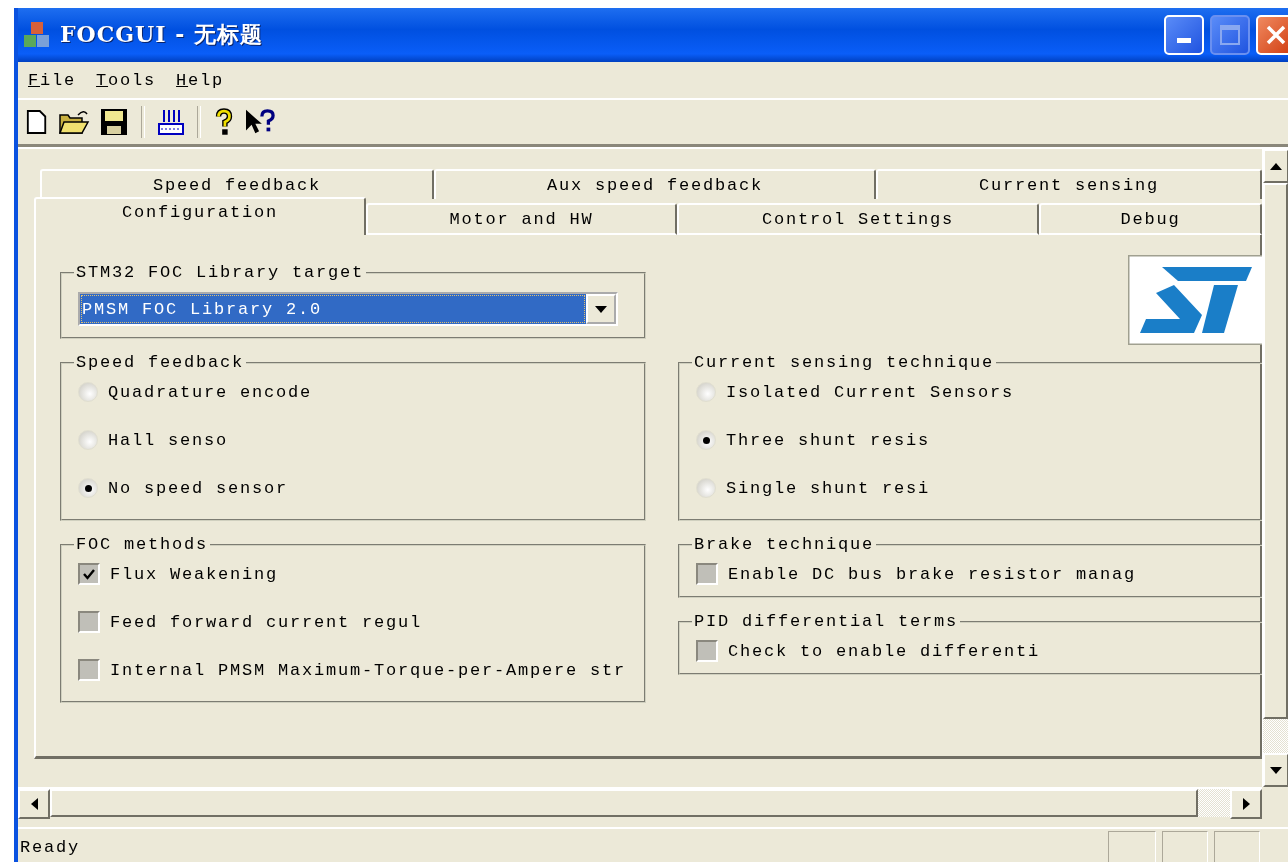 Image resolution: width=1288 pixels, height=862 pixels. Describe the element at coordinates (828, 440) in the screenshot. I see `option-label: Three shunt resis` at that location.